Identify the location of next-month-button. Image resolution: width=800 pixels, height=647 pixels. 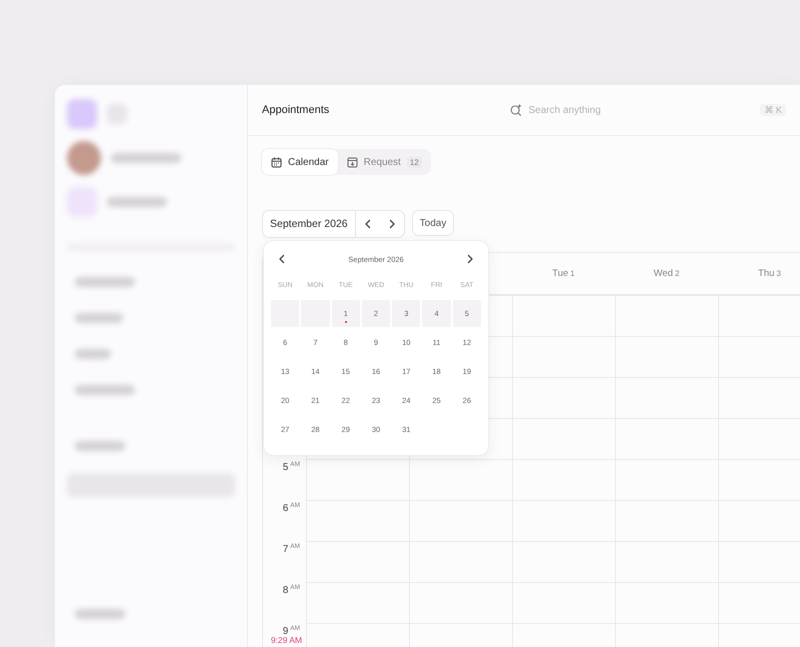
(470, 259).